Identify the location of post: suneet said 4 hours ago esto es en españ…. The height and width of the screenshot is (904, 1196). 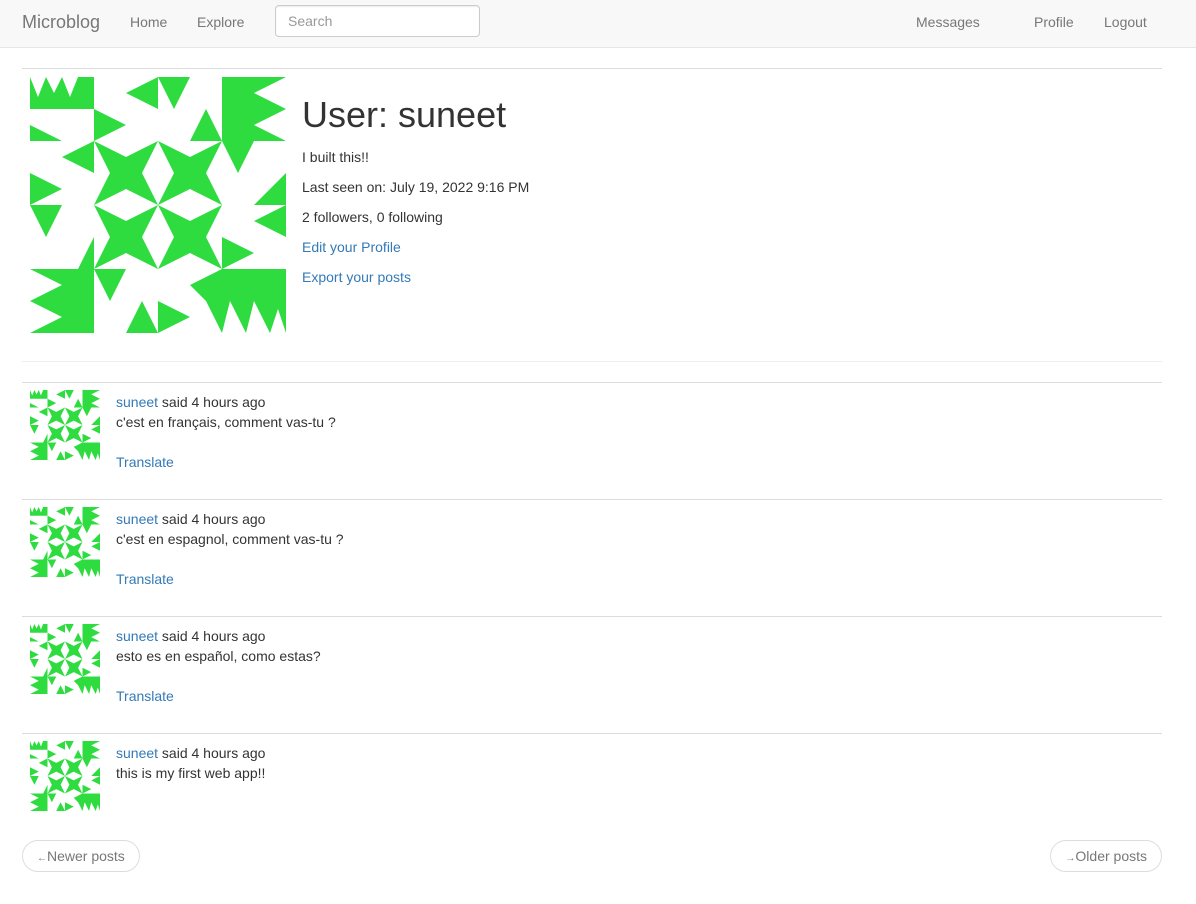
(592, 674).